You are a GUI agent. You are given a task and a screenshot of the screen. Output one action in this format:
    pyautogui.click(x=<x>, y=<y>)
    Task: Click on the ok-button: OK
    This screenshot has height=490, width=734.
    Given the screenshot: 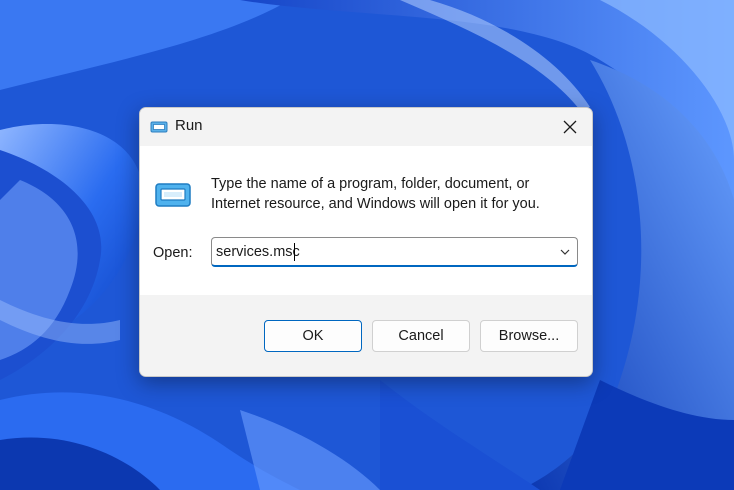 What is the action you would take?
    pyautogui.click(x=313, y=336)
    